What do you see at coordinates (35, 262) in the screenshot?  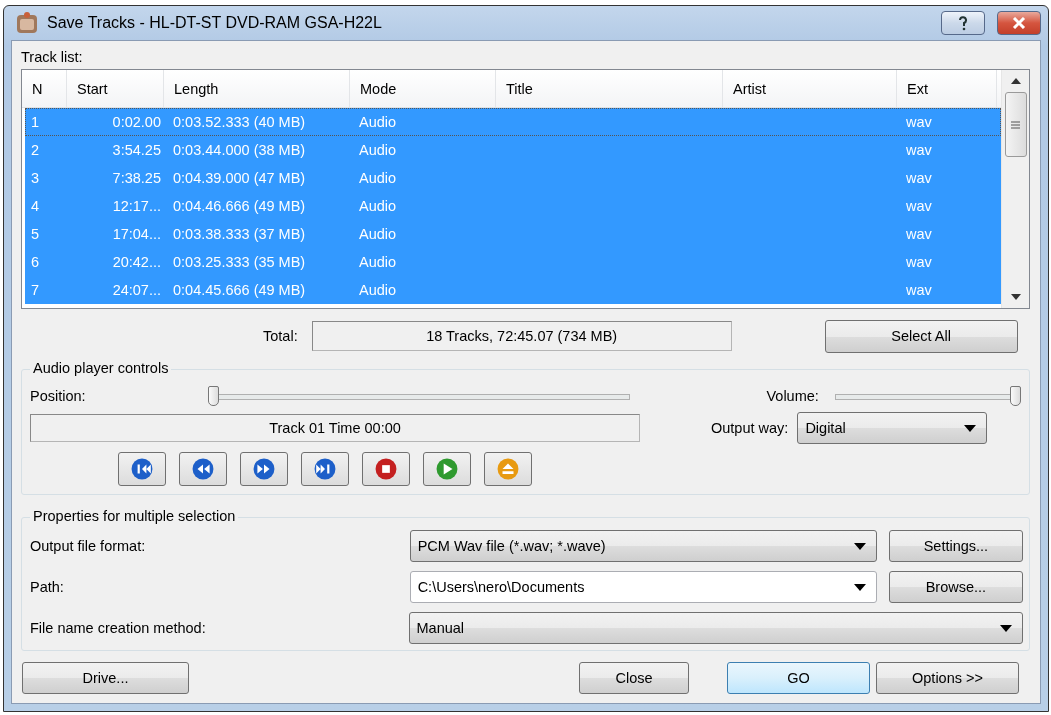 I see `table-cell-text: 6` at bounding box center [35, 262].